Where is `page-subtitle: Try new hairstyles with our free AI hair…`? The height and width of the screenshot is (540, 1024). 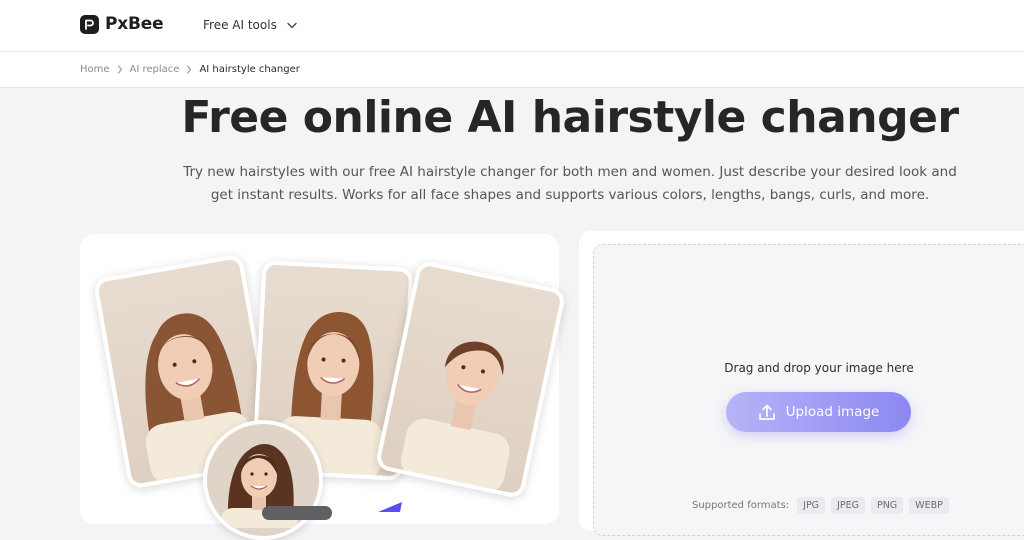 page-subtitle: Try new hairstyles with our free AI hair… is located at coordinates (570, 183).